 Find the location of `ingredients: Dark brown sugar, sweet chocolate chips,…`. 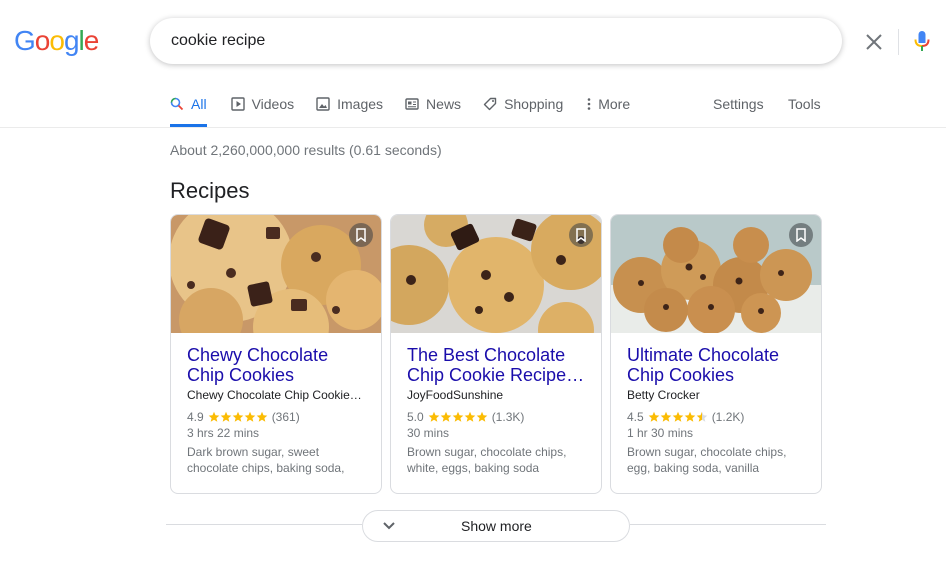

ingredients: Dark brown sugar, sweet chocolate chips,… is located at coordinates (266, 460).